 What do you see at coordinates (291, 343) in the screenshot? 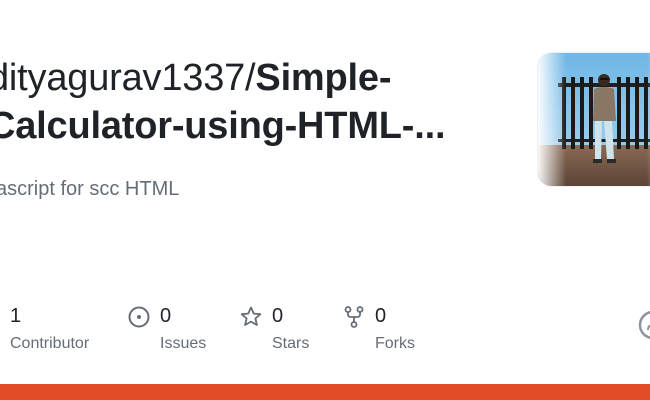
I see `stars-label: Stars` at bounding box center [291, 343].